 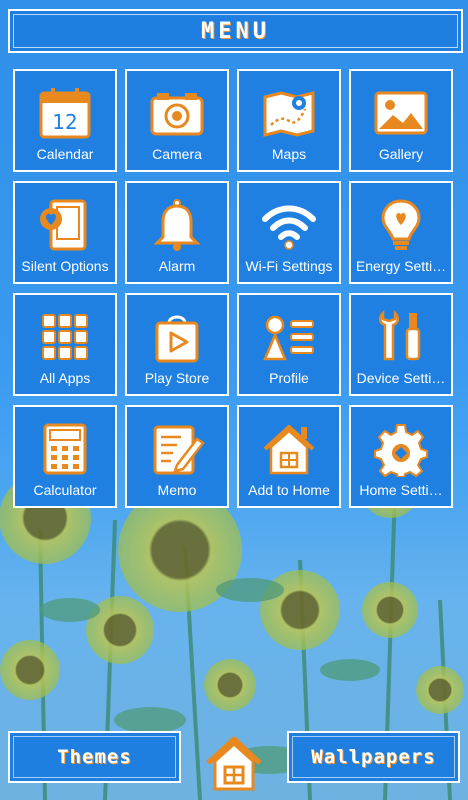 I want to click on tile-gallery: Gallery, so click(x=401, y=120).